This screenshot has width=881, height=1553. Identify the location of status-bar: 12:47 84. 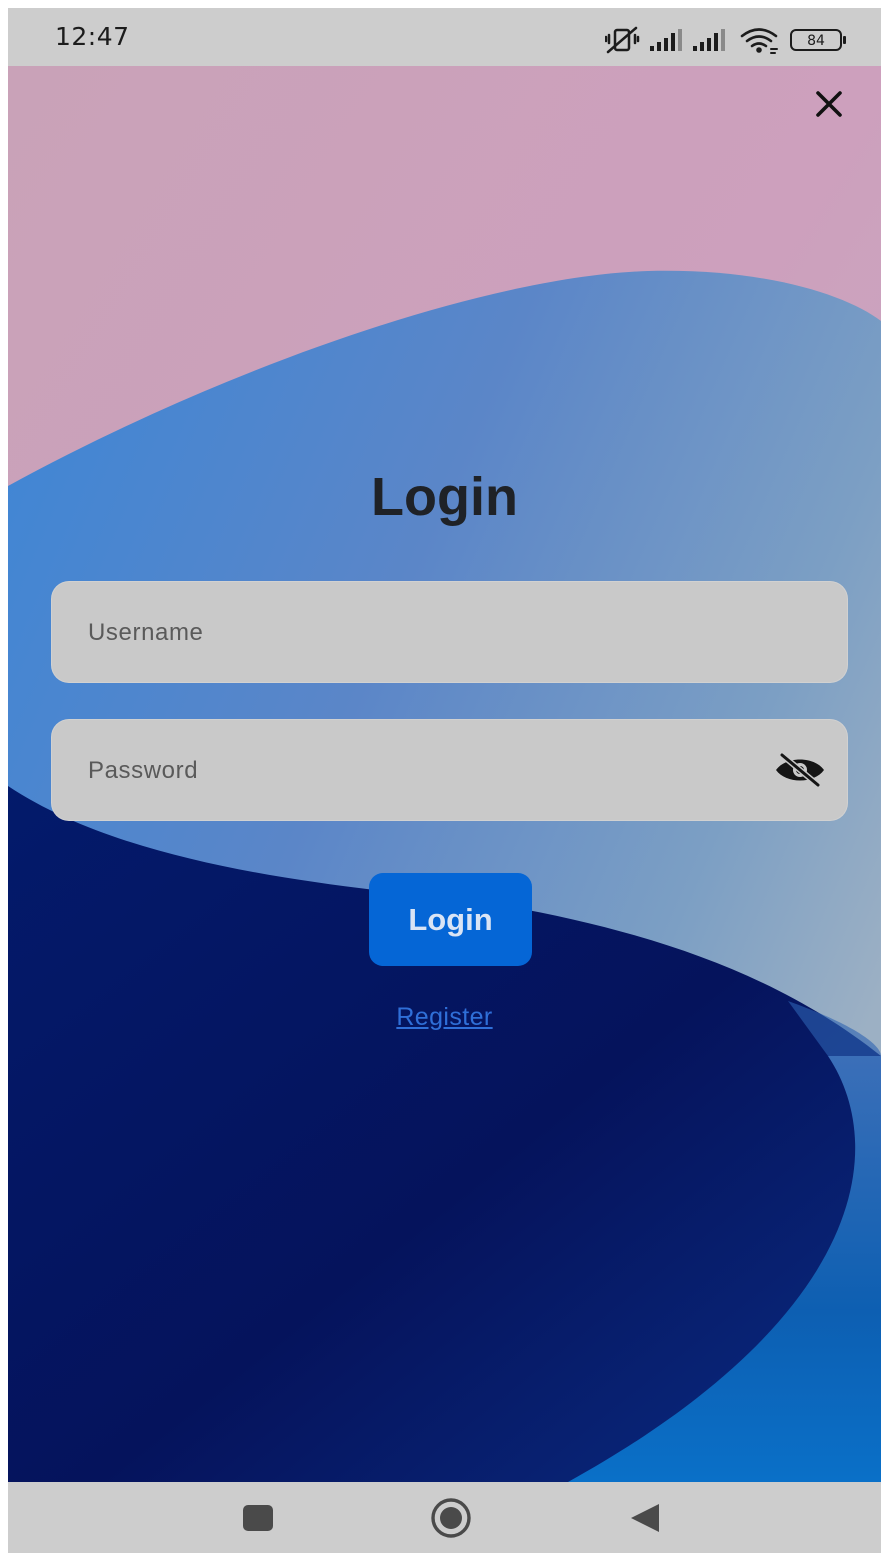
(444, 37).